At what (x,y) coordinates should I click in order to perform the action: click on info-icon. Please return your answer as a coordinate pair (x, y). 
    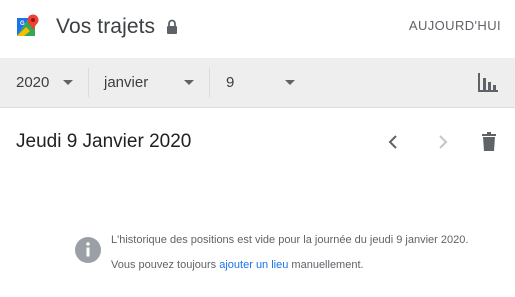
    Looking at the image, I should click on (88, 250).